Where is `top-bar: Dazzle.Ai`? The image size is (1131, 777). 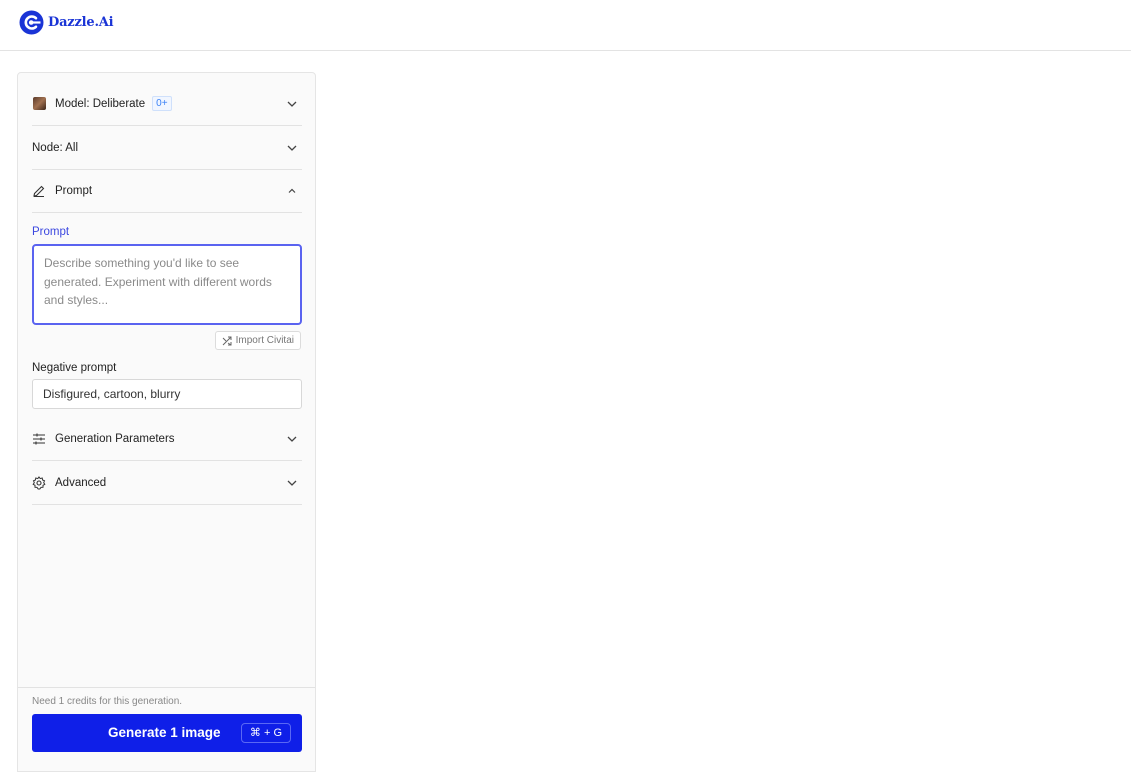
top-bar: Dazzle.Ai is located at coordinates (565, 25).